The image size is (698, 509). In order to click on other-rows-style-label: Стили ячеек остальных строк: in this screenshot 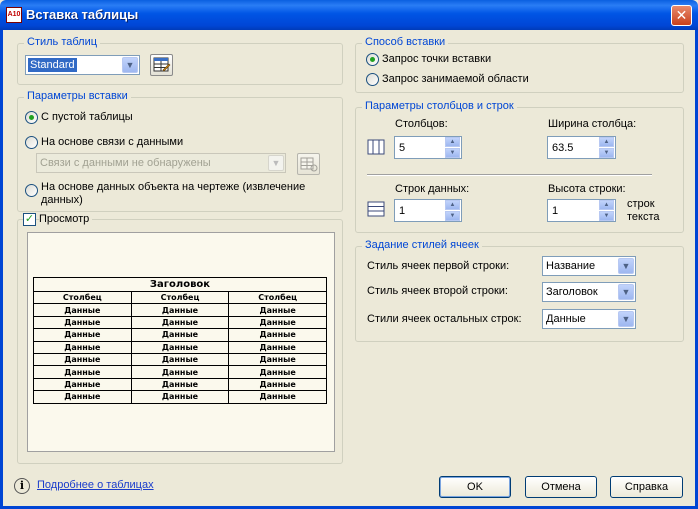, I will do `click(444, 319)`.